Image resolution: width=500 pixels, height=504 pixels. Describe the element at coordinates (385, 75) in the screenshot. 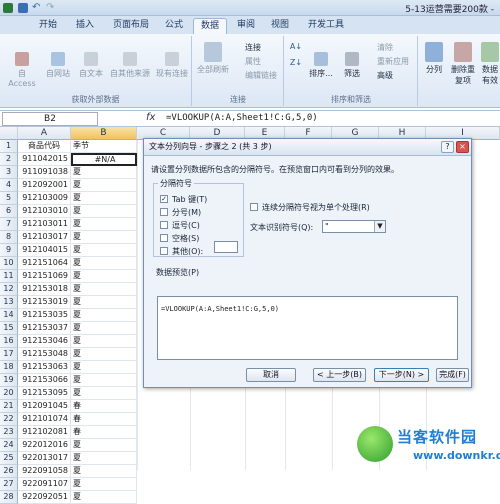

I see `advanced-button: 高级` at that location.